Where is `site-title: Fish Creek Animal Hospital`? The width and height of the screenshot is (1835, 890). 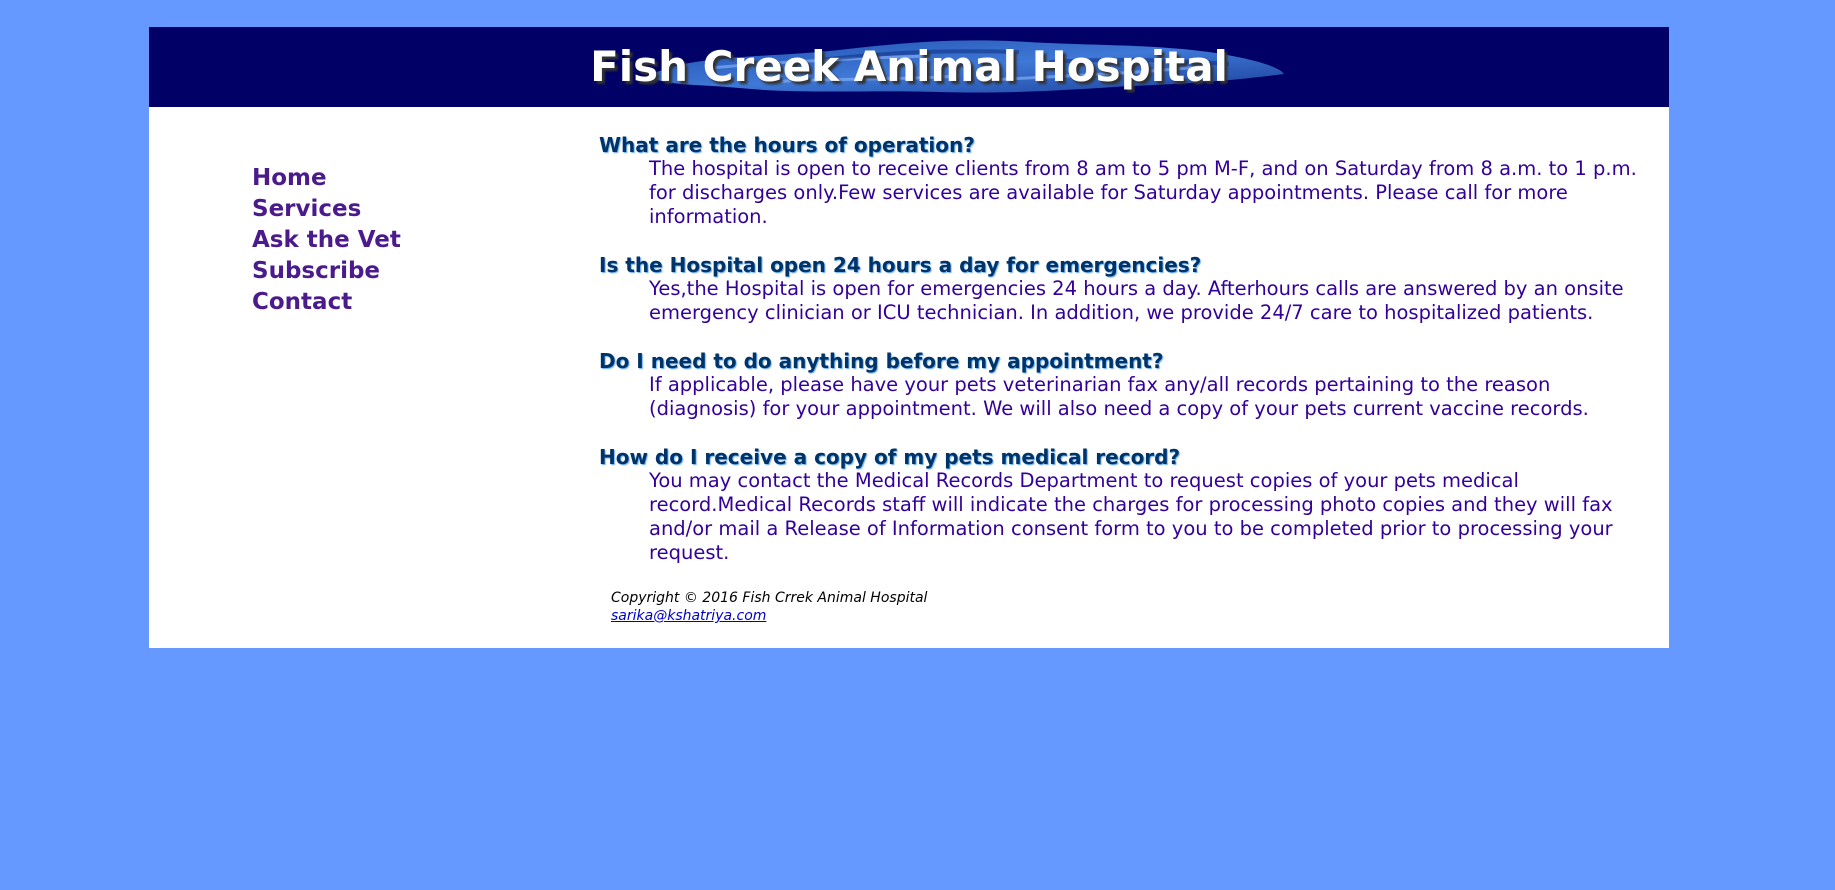
site-title: Fish Creek Animal Hospital is located at coordinates (909, 66).